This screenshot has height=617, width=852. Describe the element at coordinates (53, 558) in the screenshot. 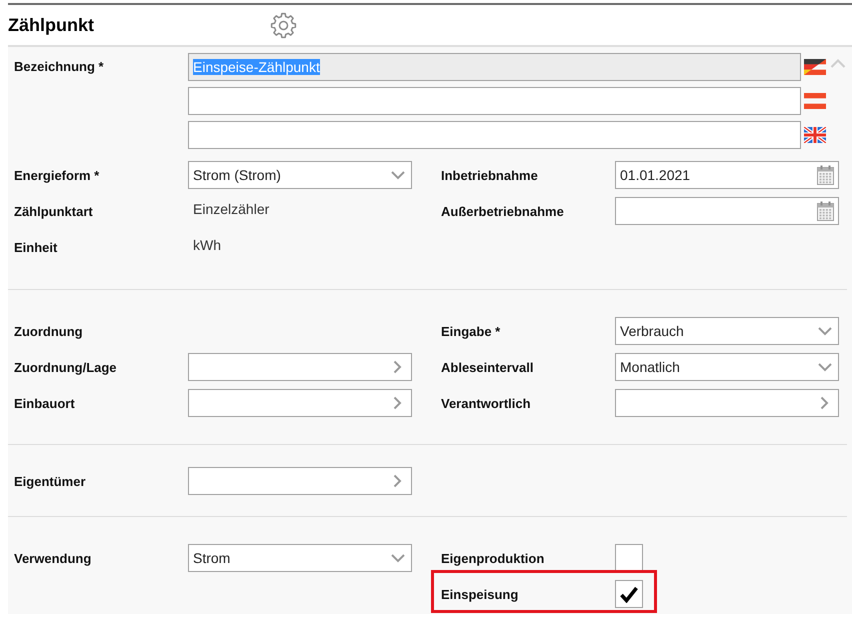

I see `field-label: Verwendung` at that location.